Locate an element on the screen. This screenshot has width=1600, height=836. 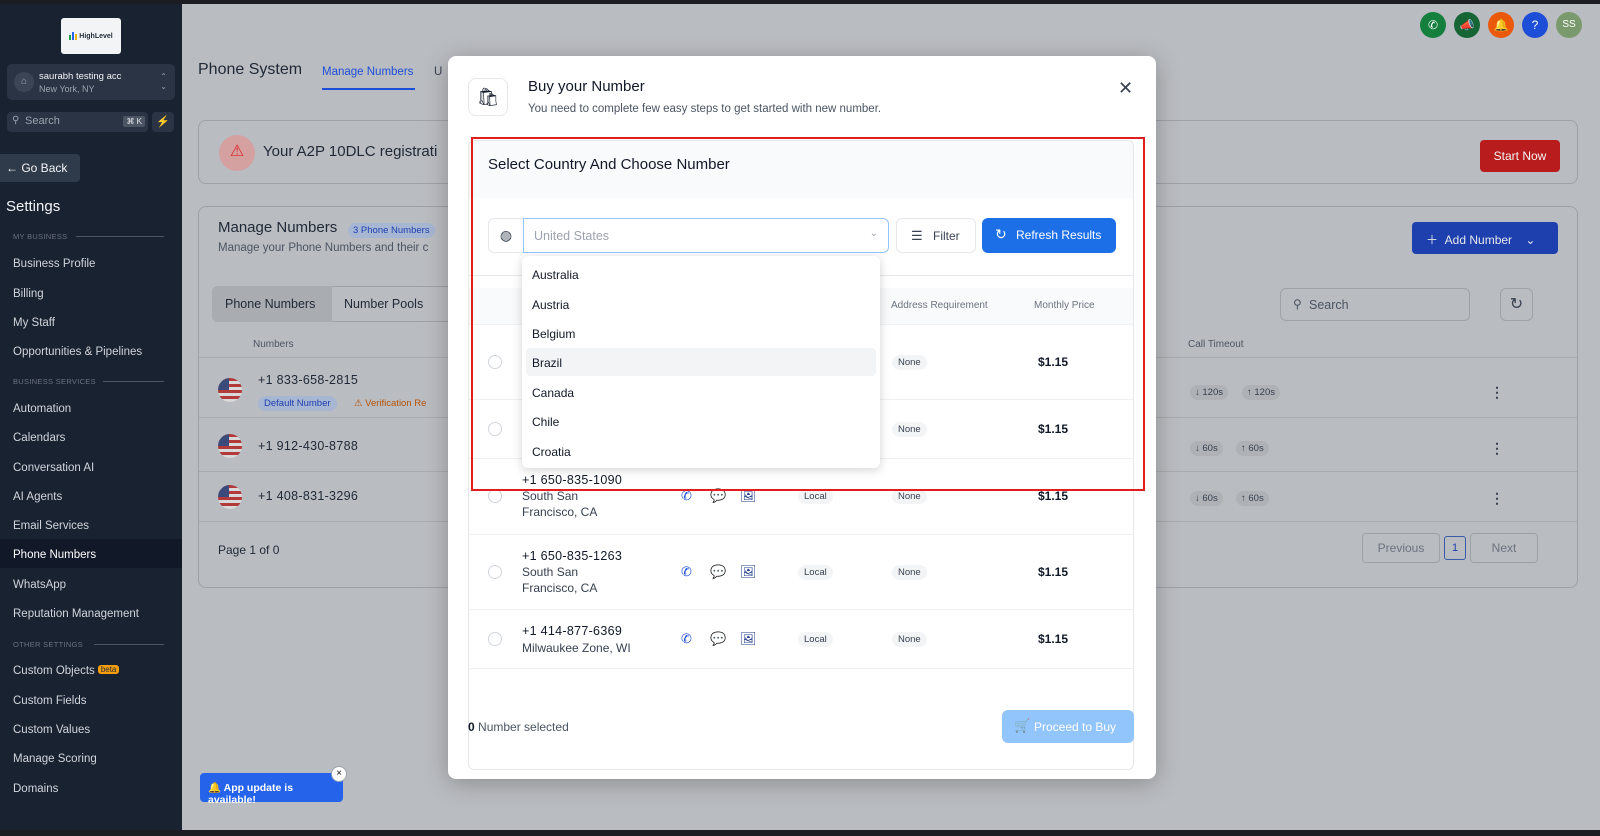
account-switcher: ⌂ saurabh testing acc New York, NY ⌃ ⌄ is located at coordinates (91, 82).